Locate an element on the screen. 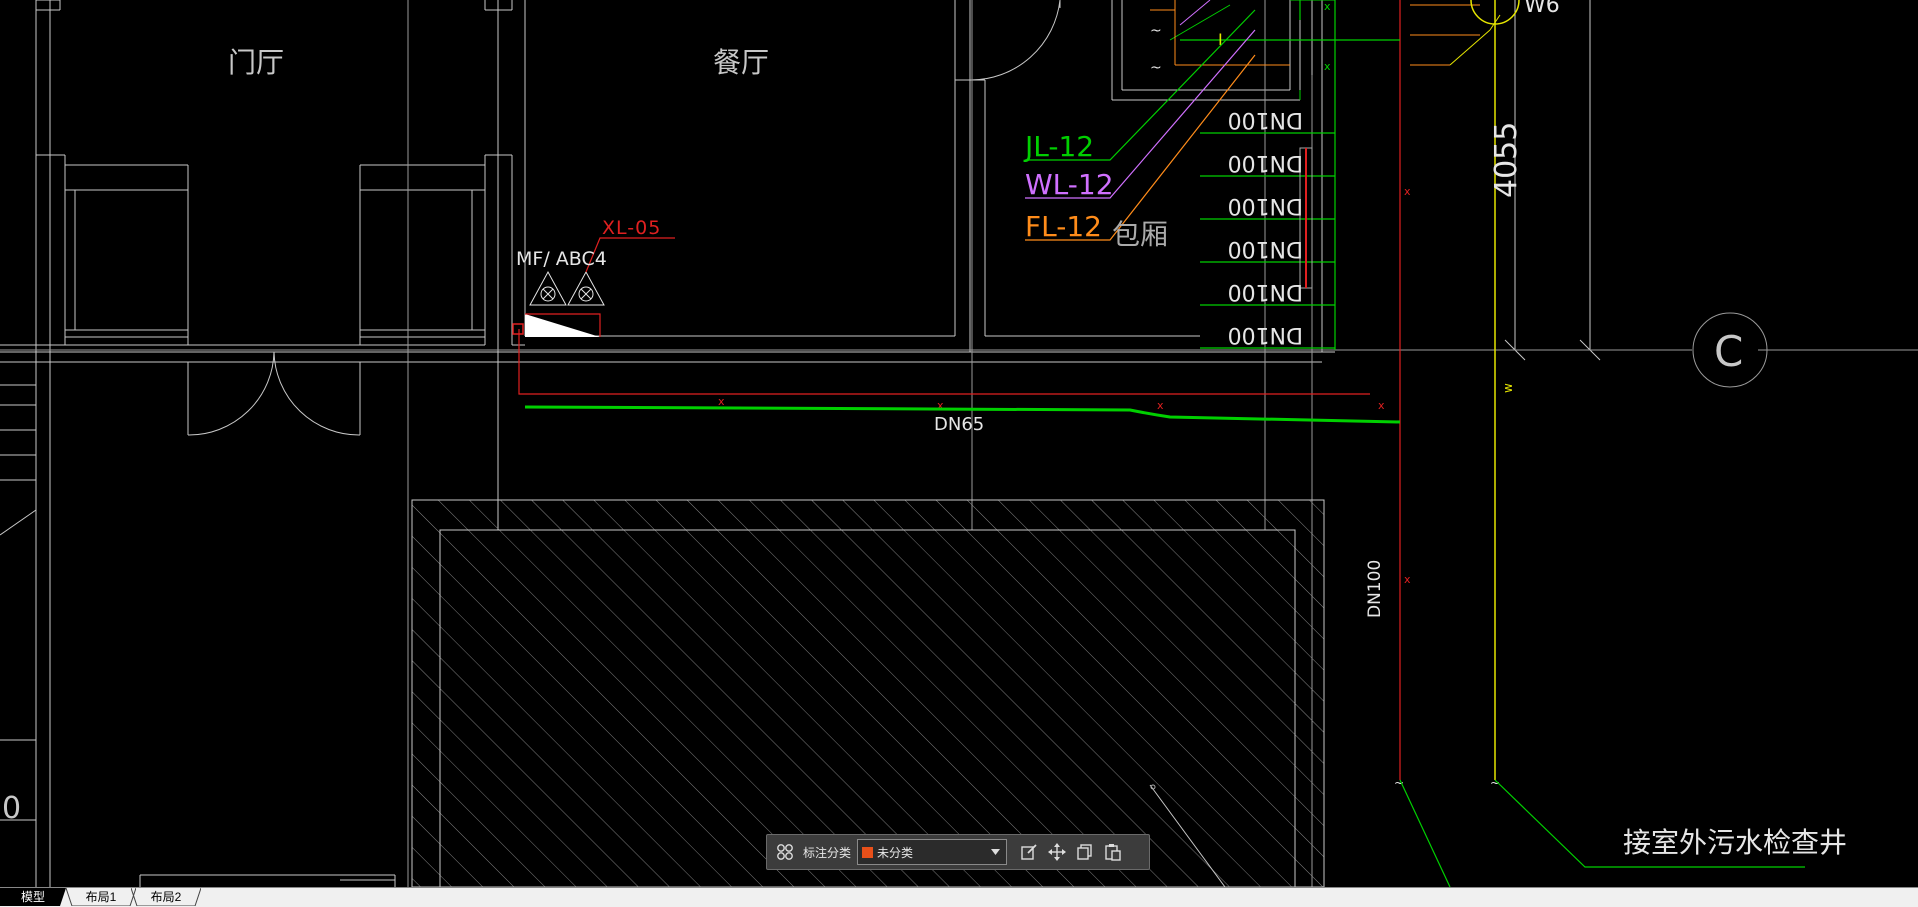 This screenshot has width=1918, height=907. tab-layout1: 布局1 is located at coordinates (101, 897).